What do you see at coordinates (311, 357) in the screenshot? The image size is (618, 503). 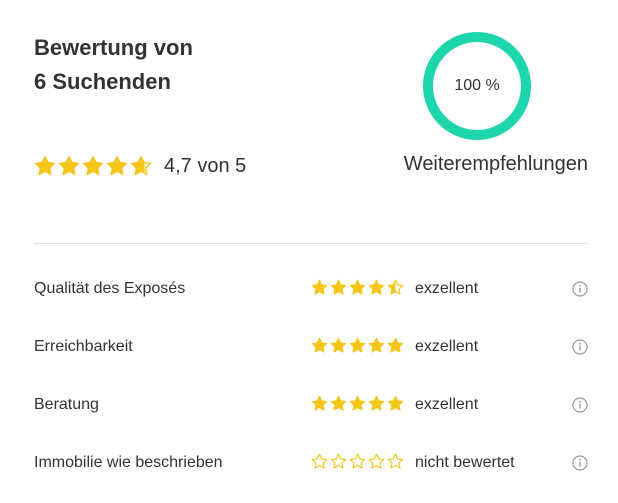 I see `category-row-reachability: Erreichbarkeit exzellent` at bounding box center [311, 357].